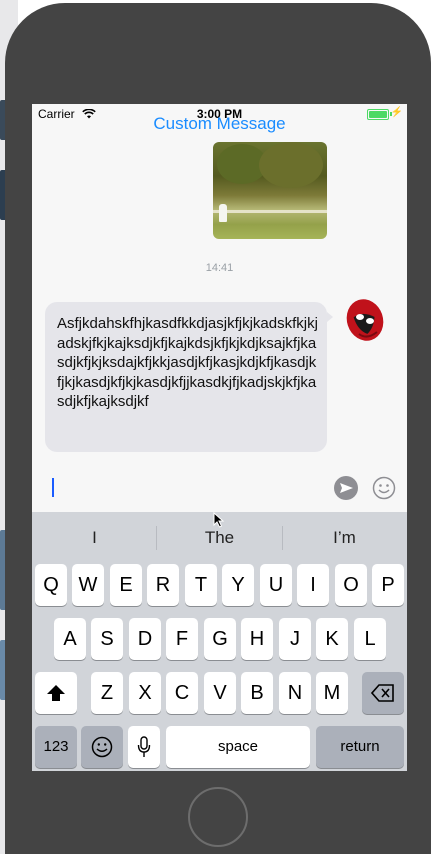 This screenshot has height=854, width=431. I want to click on emoji-key-icon, so click(102, 747).